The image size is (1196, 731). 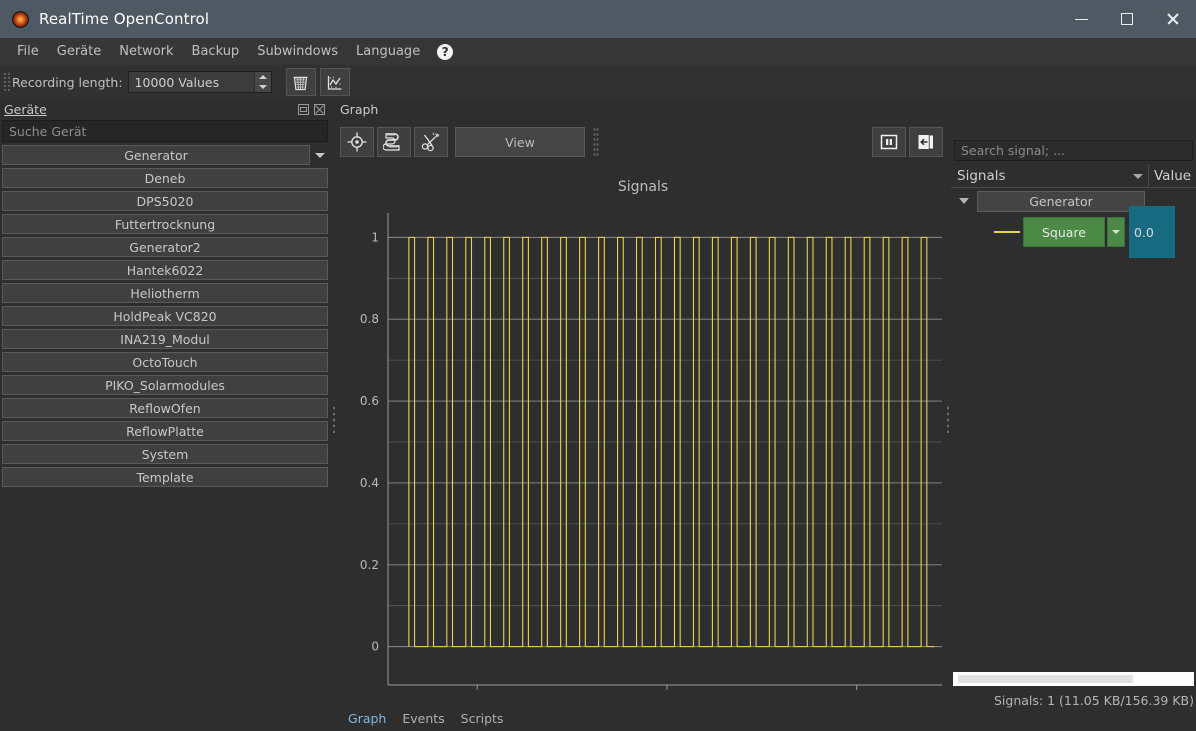 What do you see at coordinates (6, 82) in the screenshot?
I see `toolbar-drag-handle` at bounding box center [6, 82].